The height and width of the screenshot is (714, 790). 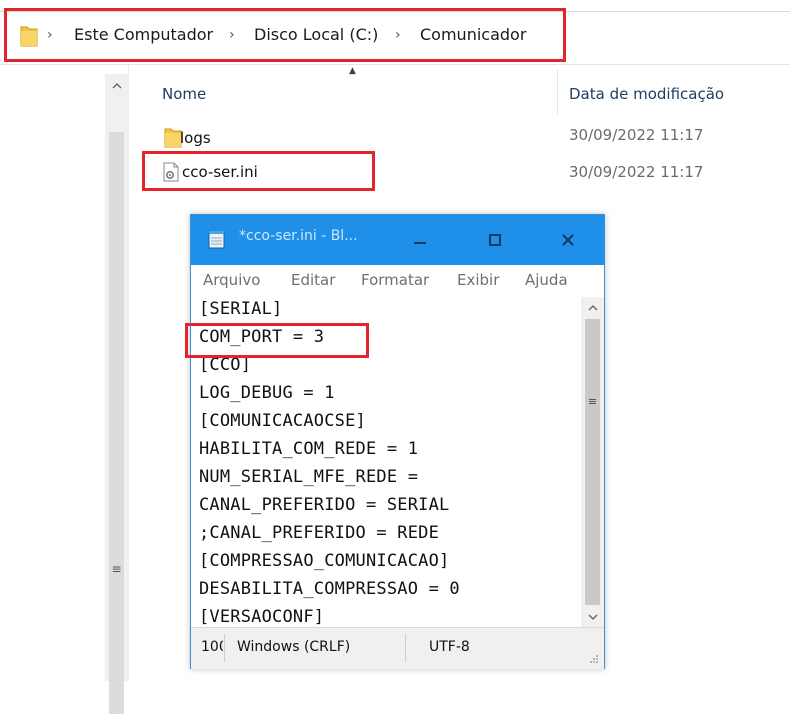 I want to click on menu-item-exibir: Exibir, so click(x=478, y=280).